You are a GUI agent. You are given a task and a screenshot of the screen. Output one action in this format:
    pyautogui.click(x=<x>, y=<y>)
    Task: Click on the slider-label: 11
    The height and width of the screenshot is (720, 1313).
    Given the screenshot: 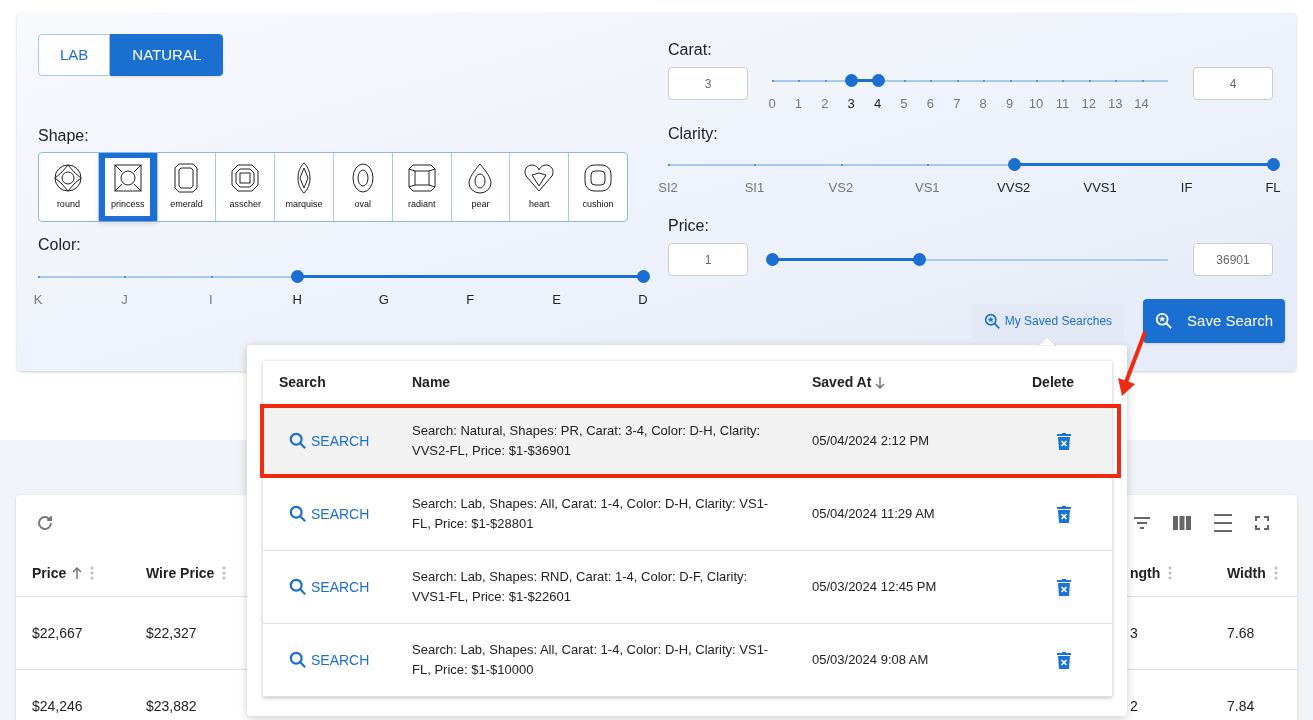 What is the action you would take?
    pyautogui.click(x=1062, y=104)
    